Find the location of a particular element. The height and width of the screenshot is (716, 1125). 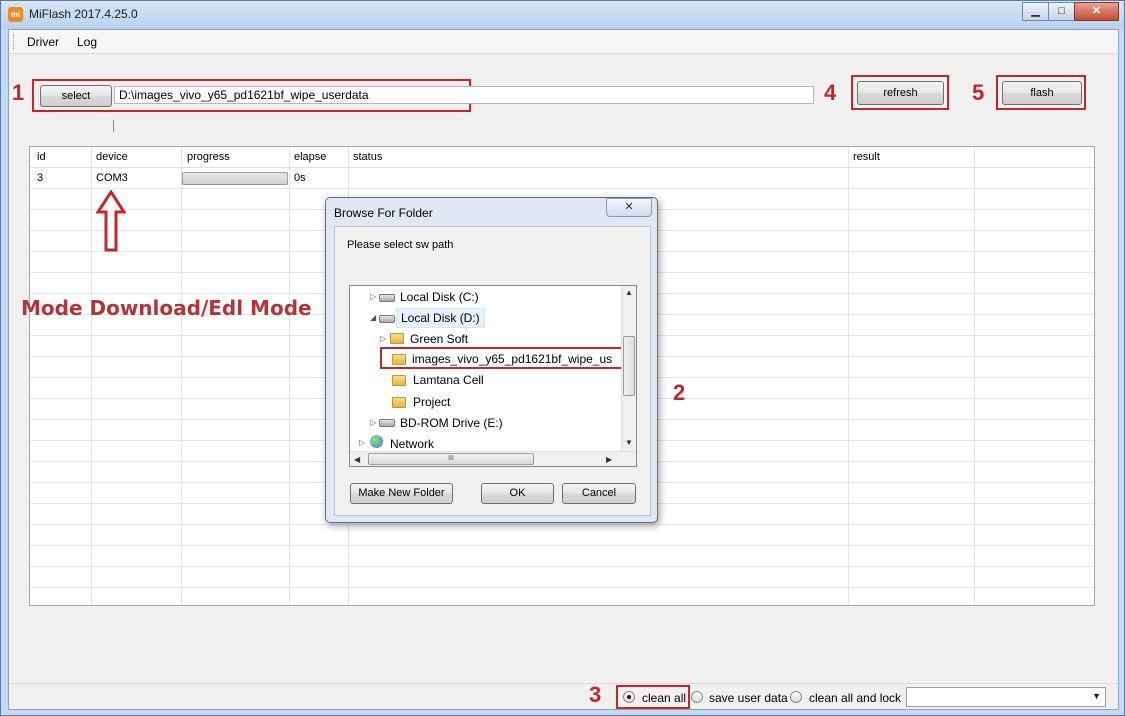

clean-all-radio is located at coordinates (629, 697).